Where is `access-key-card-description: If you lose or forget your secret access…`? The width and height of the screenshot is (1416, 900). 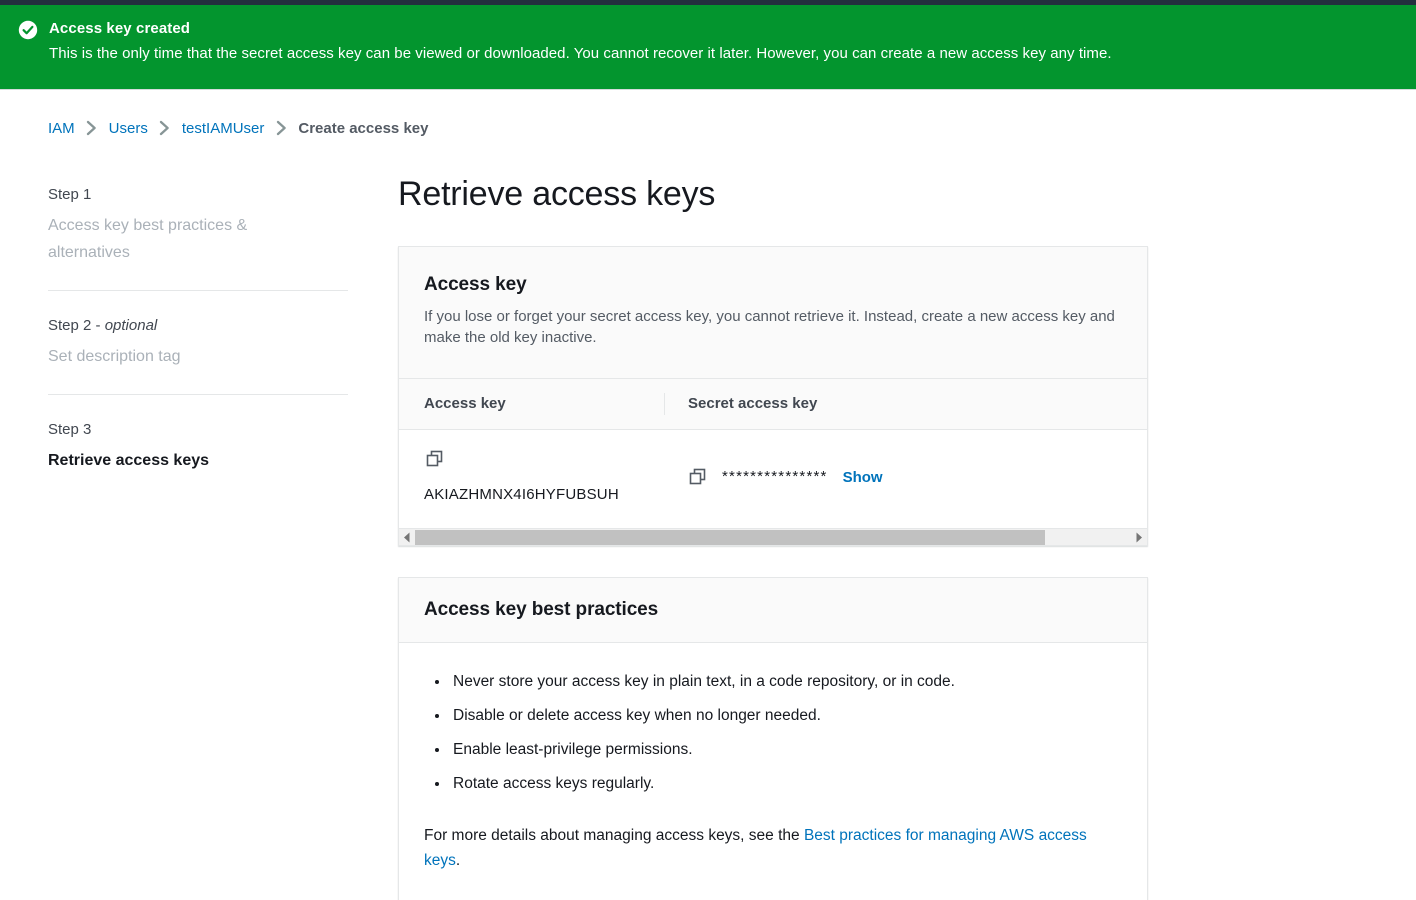 access-key-card-description: If you lose or forget your secret access… is located at coordinates (769, 327).